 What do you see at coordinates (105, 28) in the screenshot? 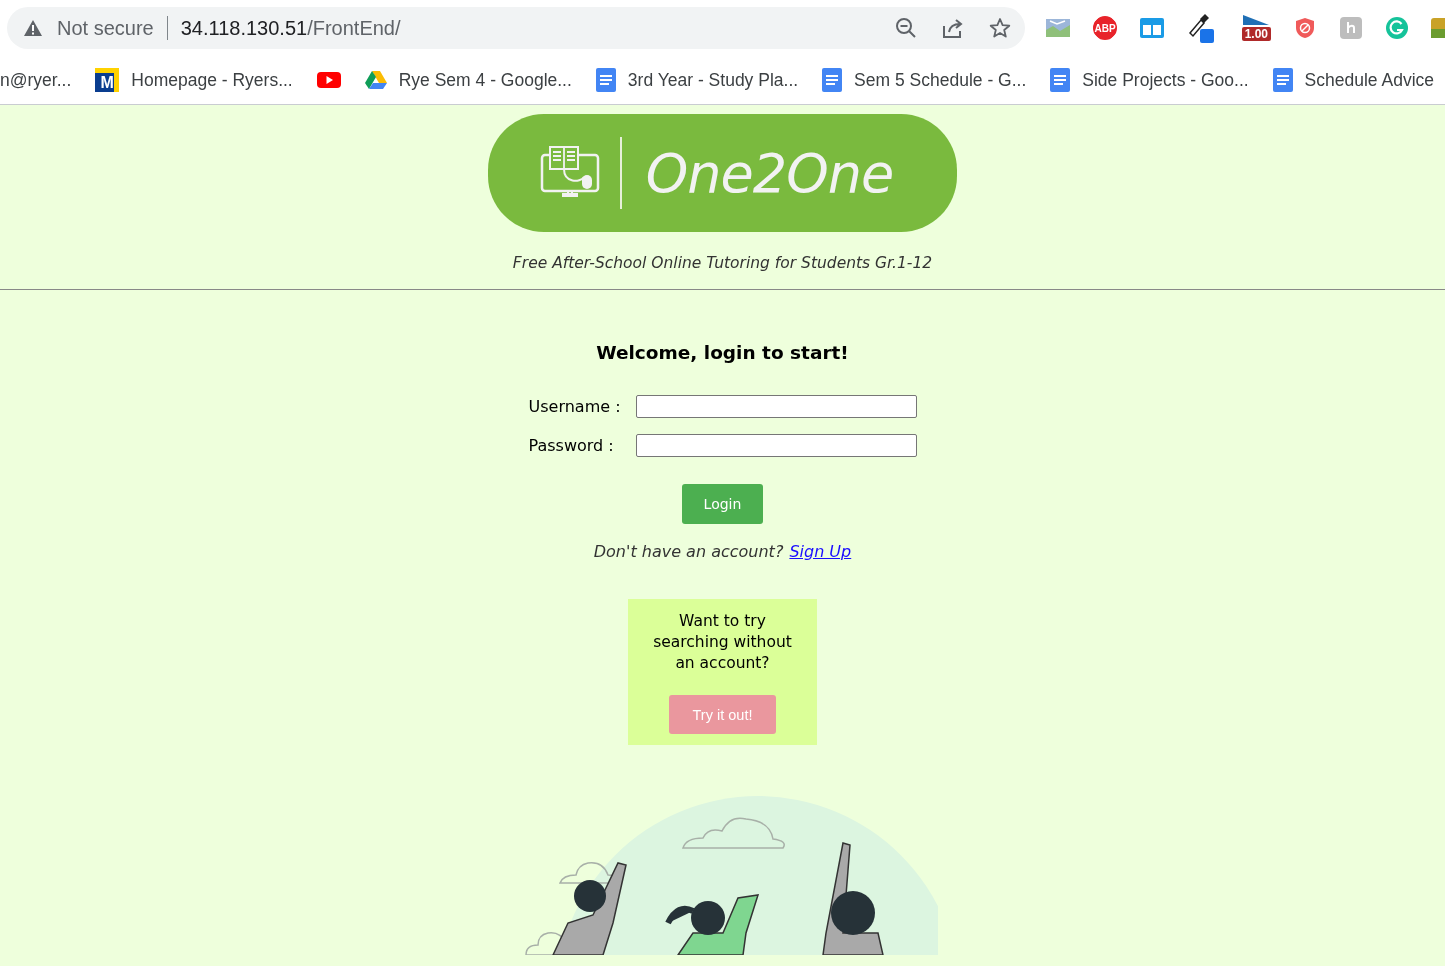
I see `security-label: Not secure` at bounding box center [105, 28].